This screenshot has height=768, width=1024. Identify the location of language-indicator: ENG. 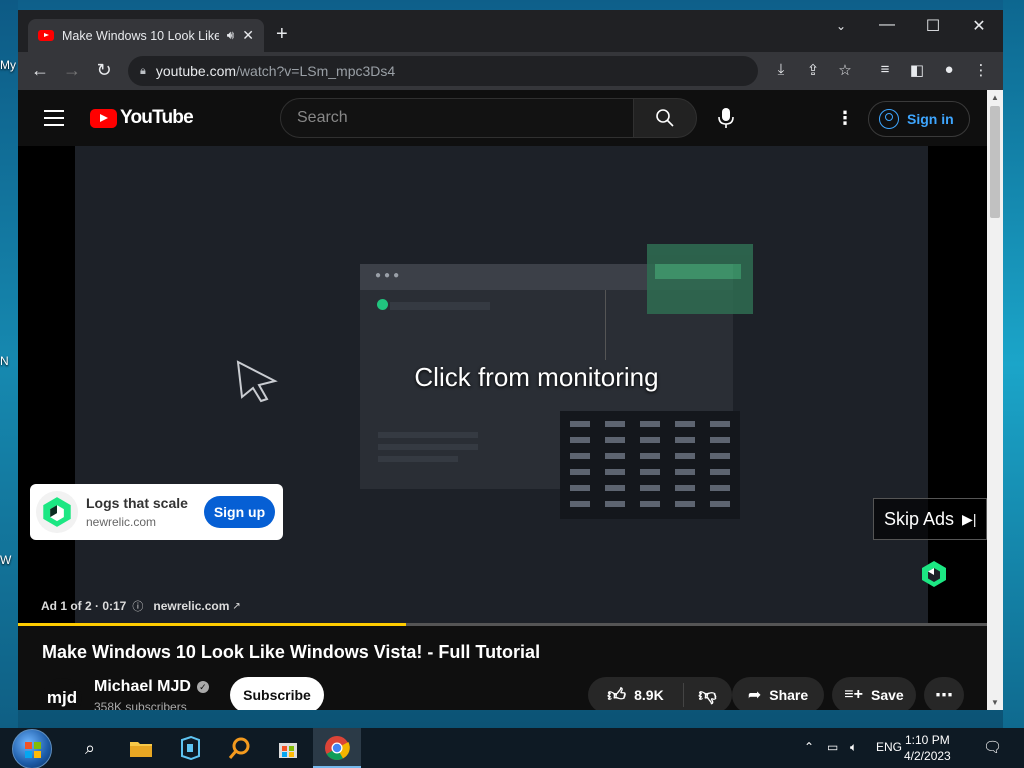
(889, 747).